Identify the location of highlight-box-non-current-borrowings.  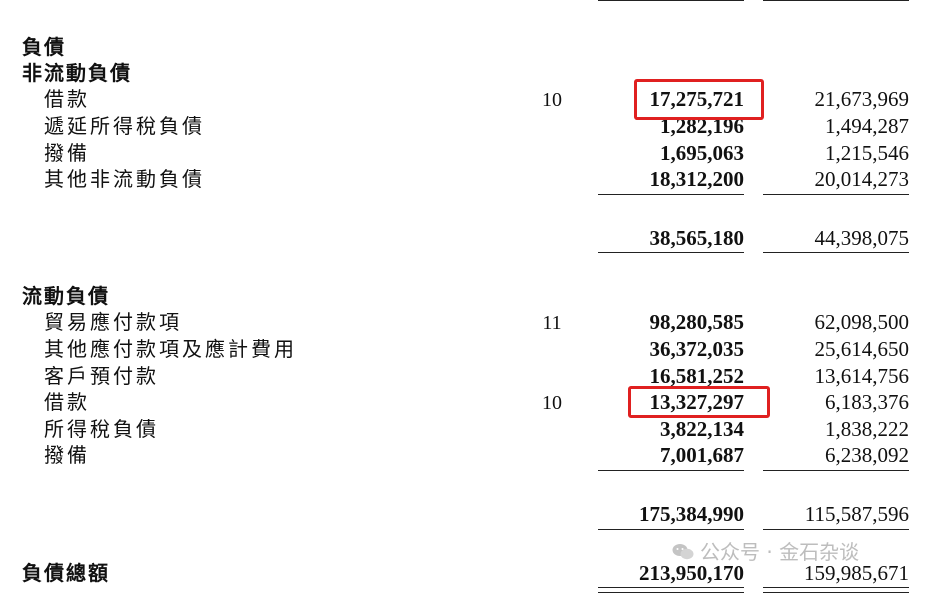
(699, 99).